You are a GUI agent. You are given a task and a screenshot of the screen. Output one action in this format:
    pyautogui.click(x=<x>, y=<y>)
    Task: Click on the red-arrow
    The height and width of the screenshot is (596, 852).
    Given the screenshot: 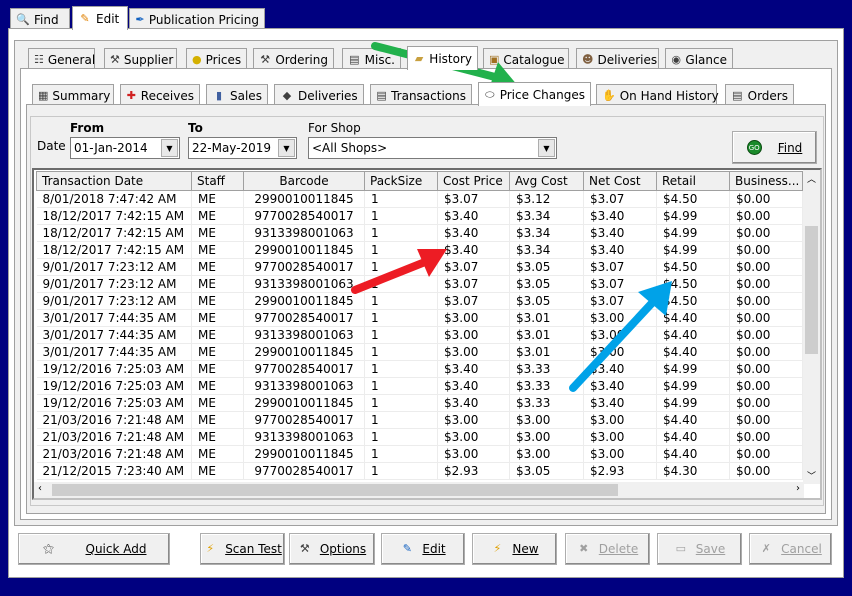 What is the action you would take?
    pyautogui.click(x=399, y=271)
    